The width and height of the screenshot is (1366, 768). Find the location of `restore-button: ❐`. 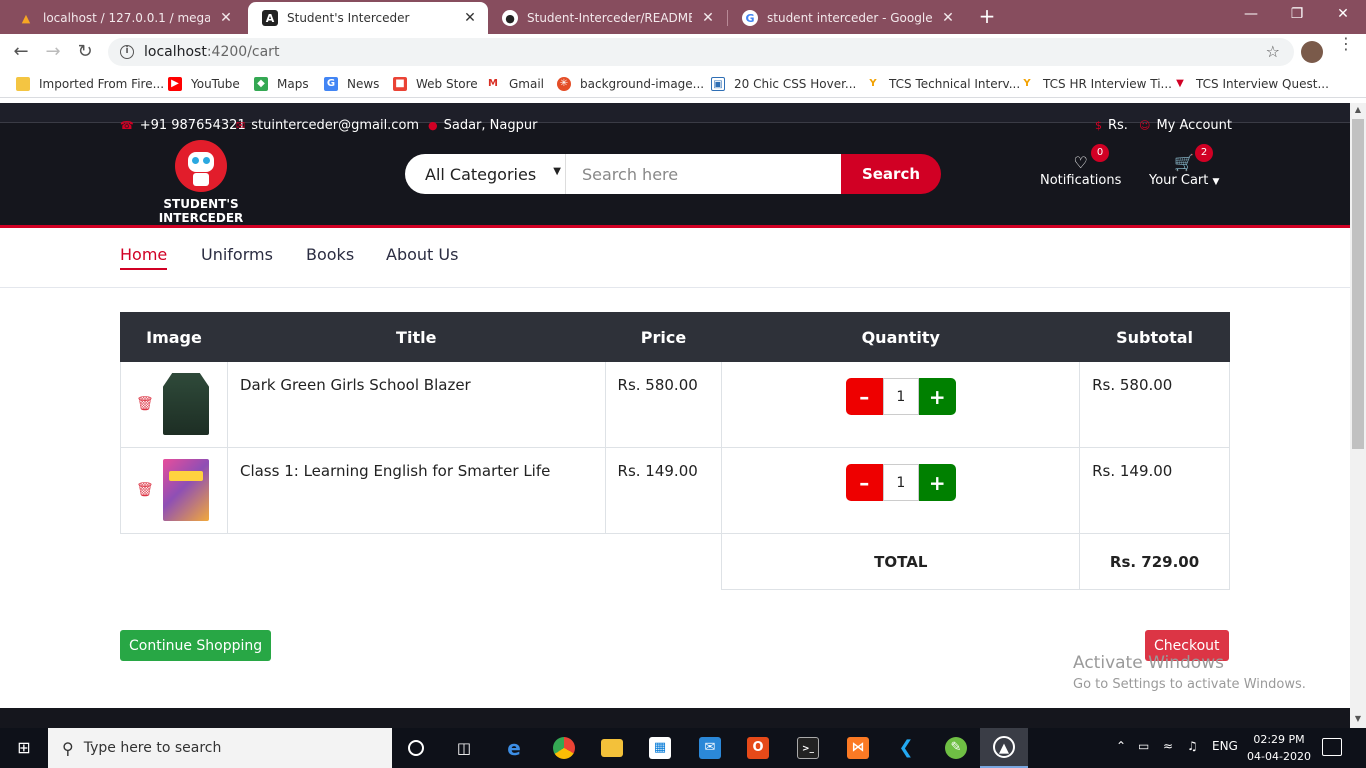

restore-button: ❐ is located at coordinates (1297, 15).